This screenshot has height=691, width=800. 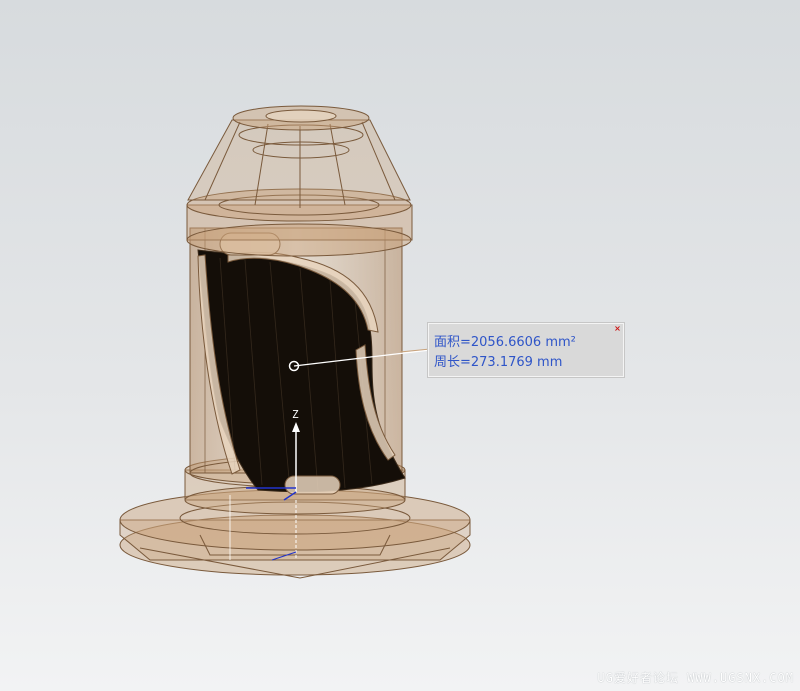 I want to click on area-readout: 面积=2056.6606 mm², so click(x=505, y=342).